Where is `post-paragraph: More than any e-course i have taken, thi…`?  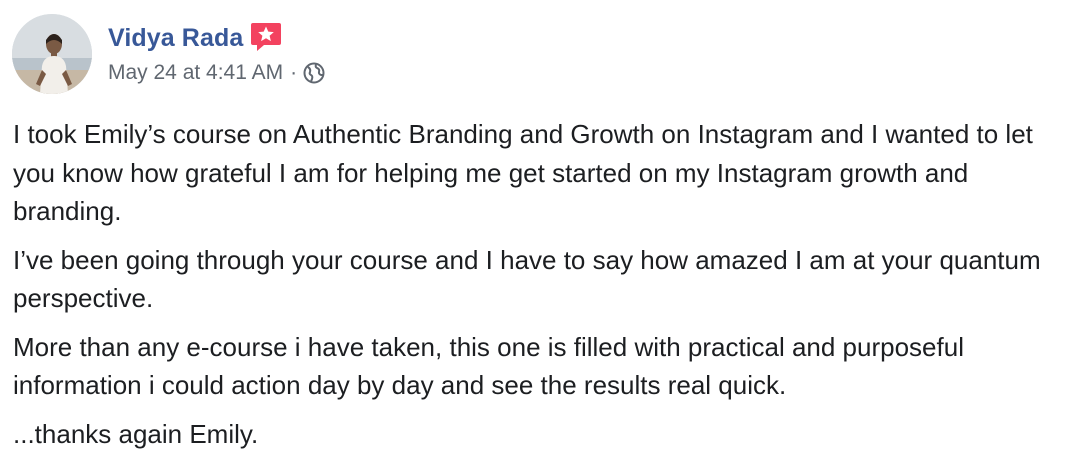
post-paragraph: More than any e-course i have taken, thi… is located at coordinates (488, 366).